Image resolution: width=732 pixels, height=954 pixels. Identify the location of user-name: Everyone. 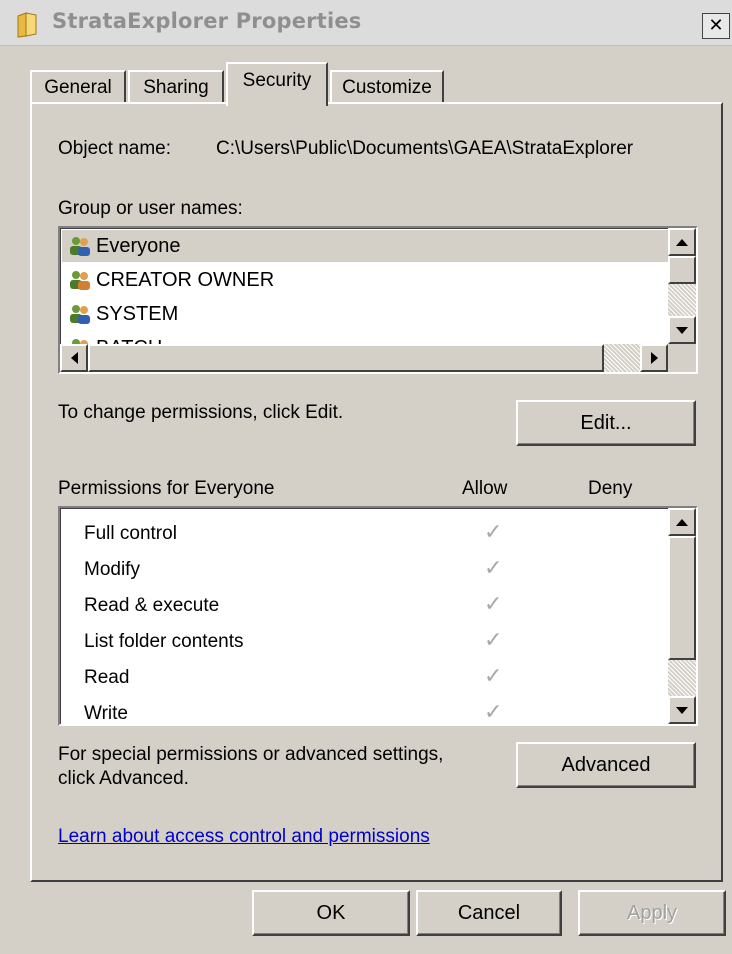
(138, 245).